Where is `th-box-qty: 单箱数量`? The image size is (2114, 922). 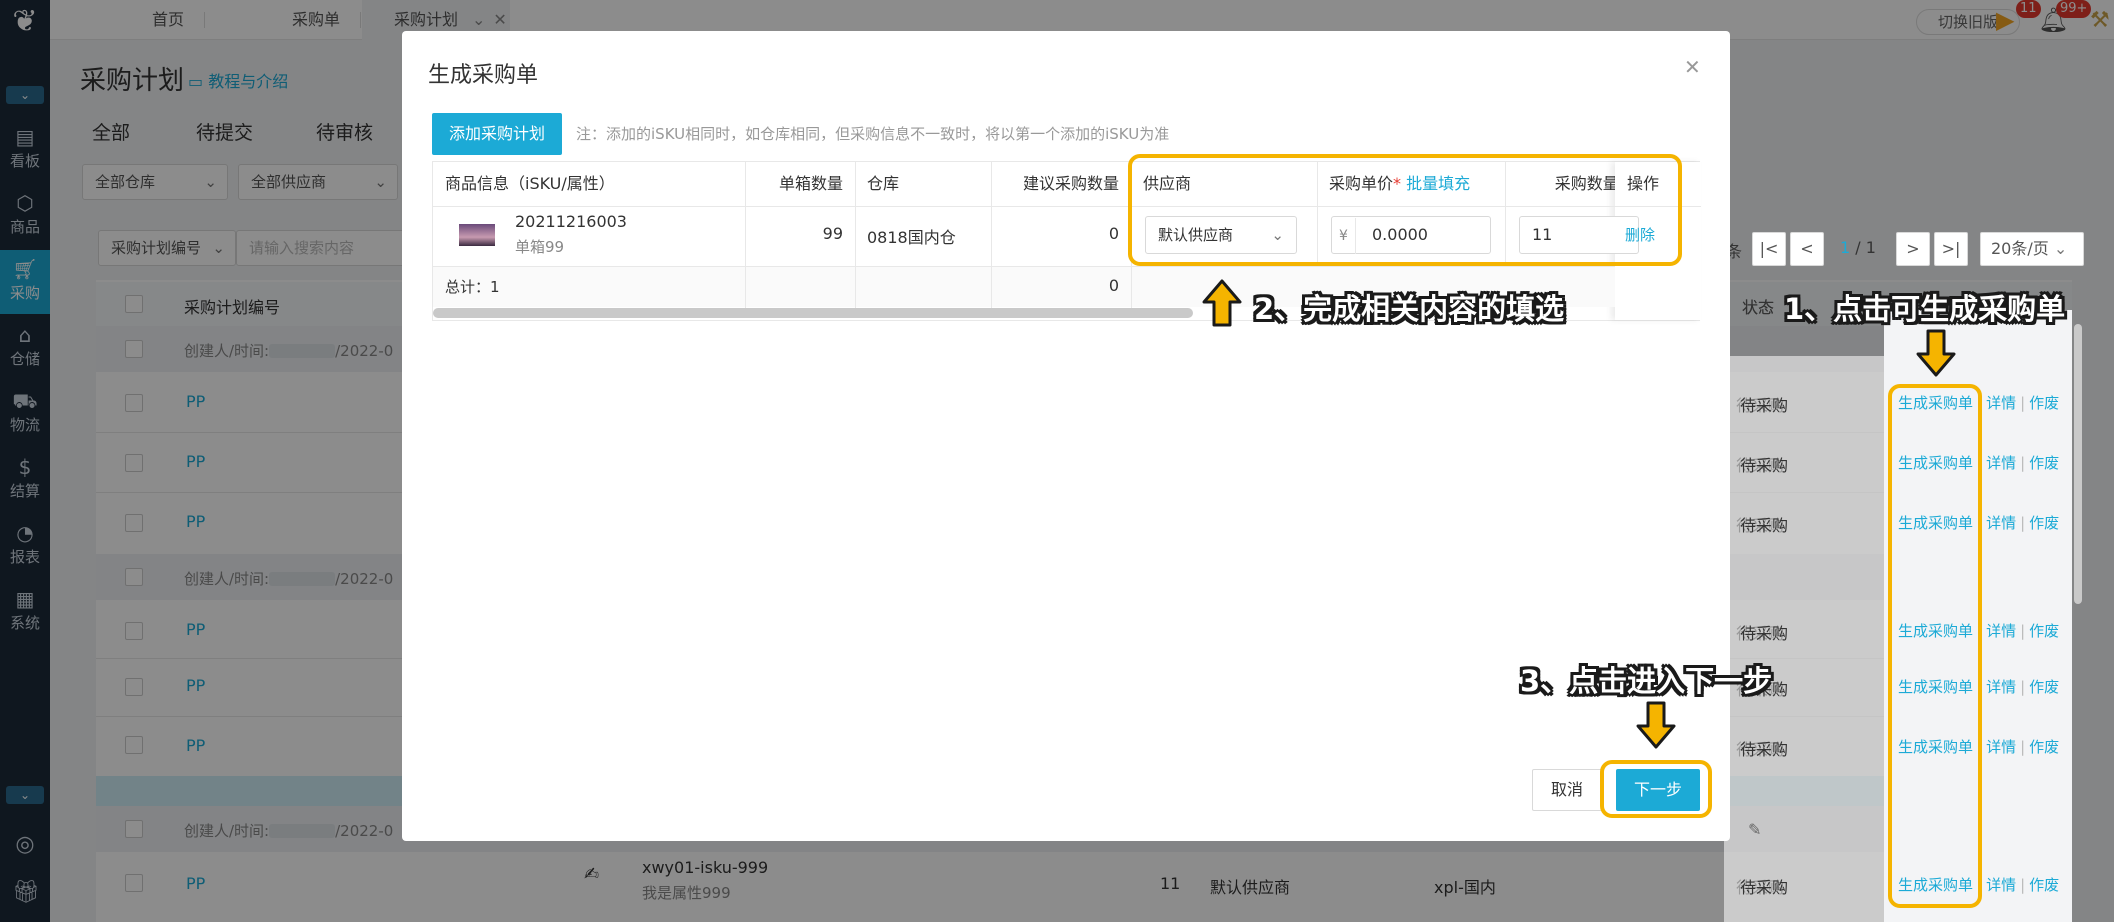 th-box-qty: 单箱数量 is located at coordinates (810, 183).